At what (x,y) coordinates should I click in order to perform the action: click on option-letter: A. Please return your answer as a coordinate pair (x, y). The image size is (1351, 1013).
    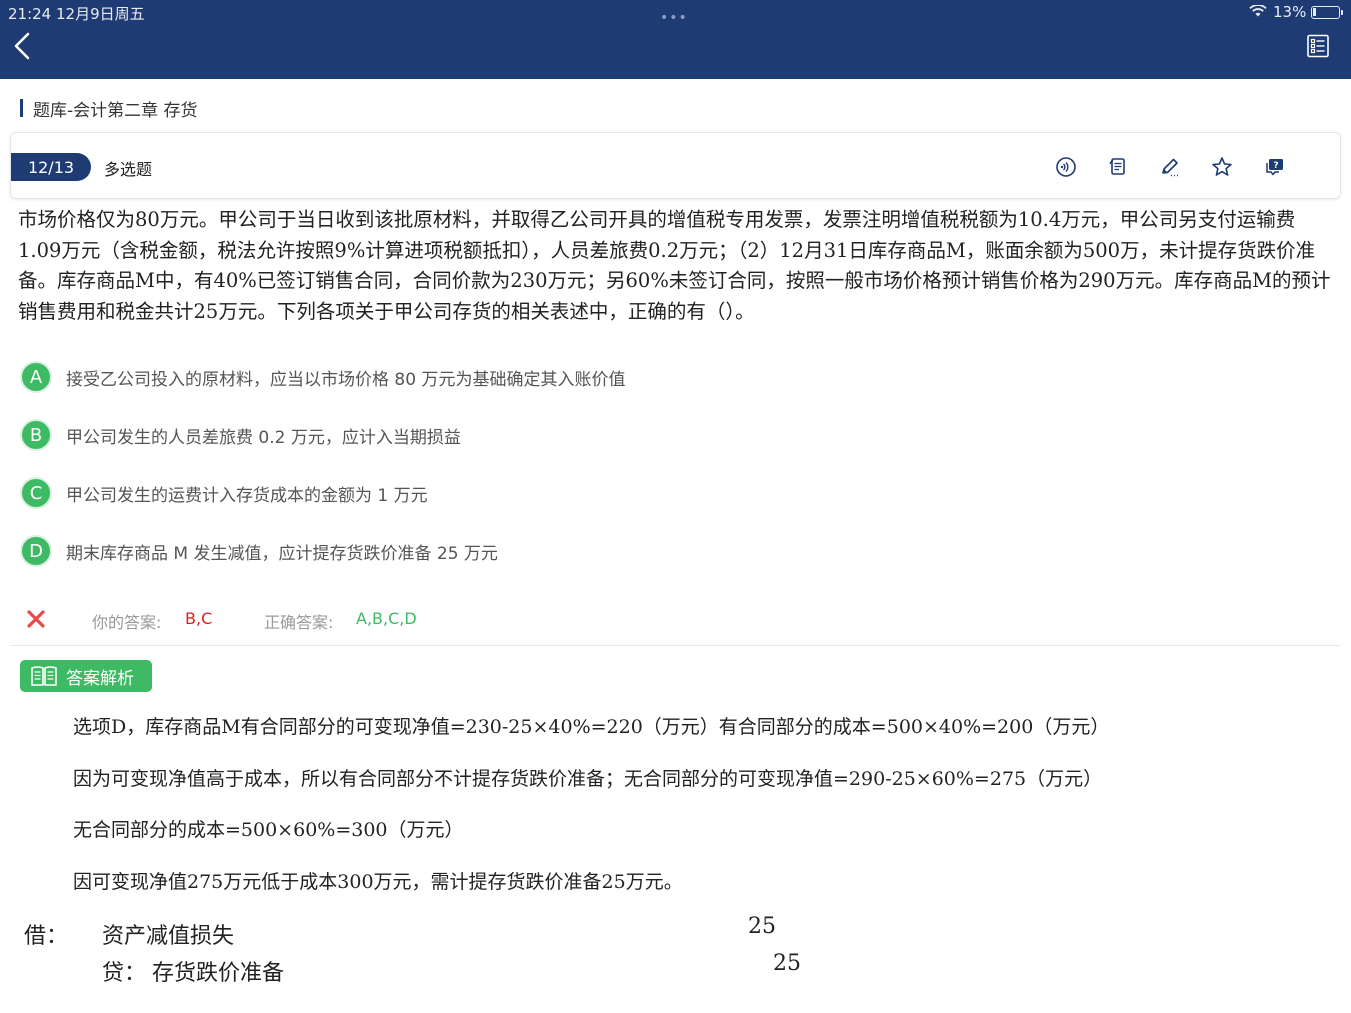
    Looking at the image, I should click on (36, 377).